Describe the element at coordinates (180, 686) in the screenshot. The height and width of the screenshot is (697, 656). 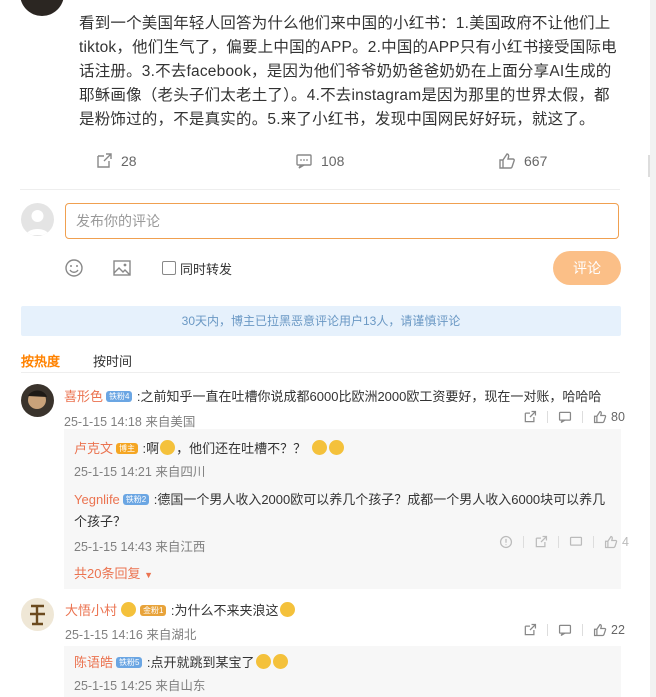
I see `reply-location: 来自山东` at that location.